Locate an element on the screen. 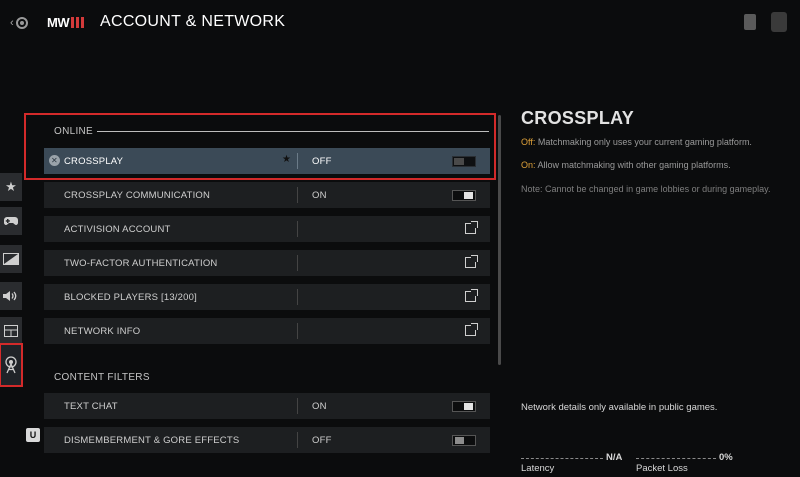 The width and height of the screenshot is (800, 477). section-content-filters-label: CONTENT FILTERS is located at coordinates (102, 377).